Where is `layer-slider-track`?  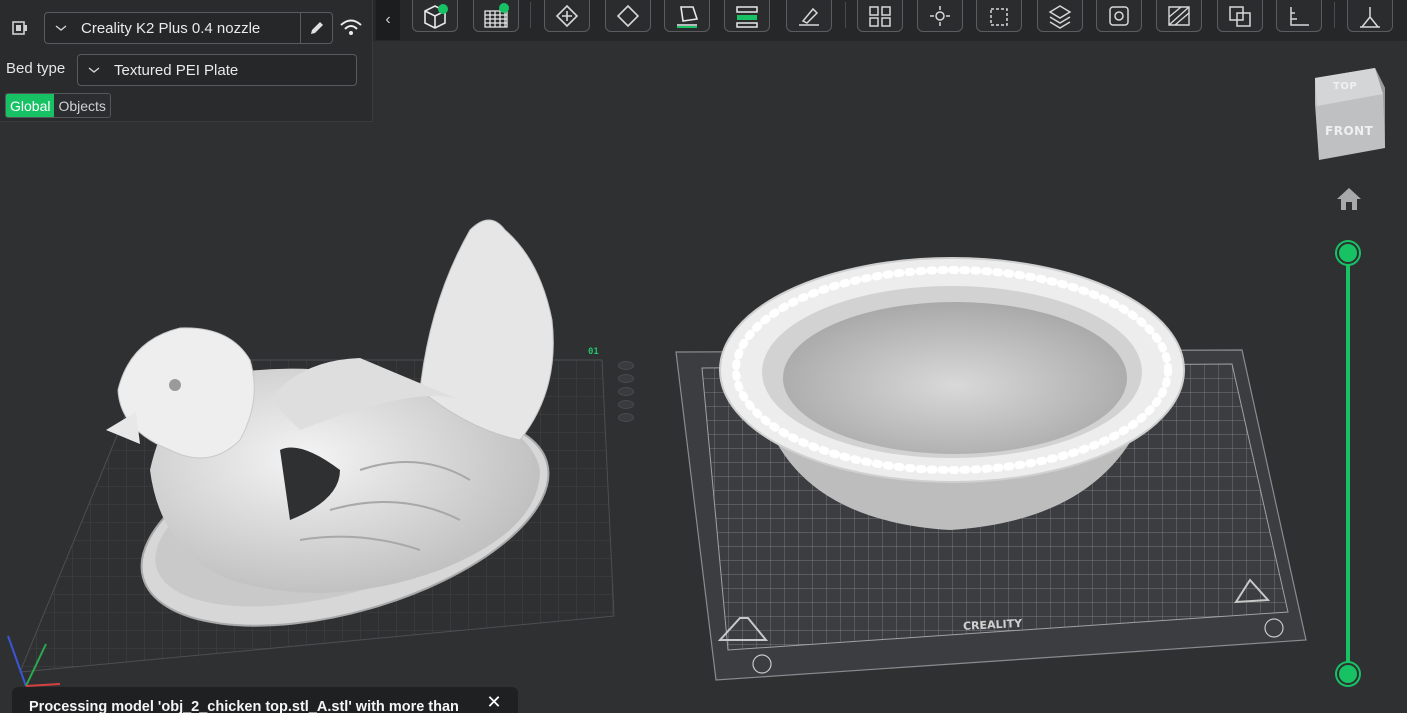 layer-slider-track is located at coordinates (1348, 462).